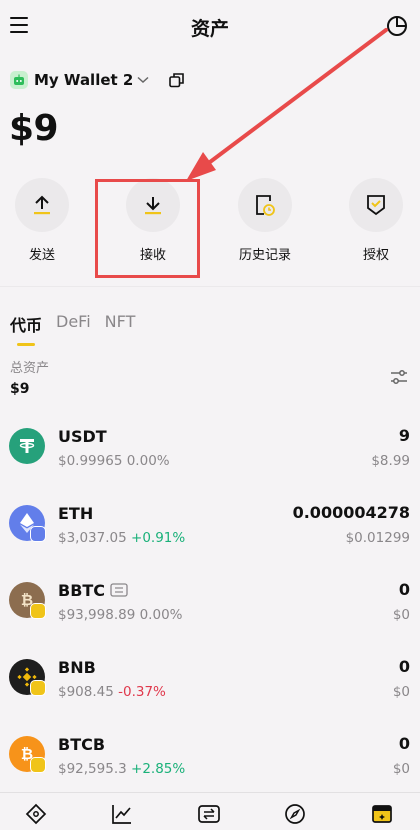 This screenshot has width=420, height=830. I want to click on tab-defi: DeFi, so click(73, 324).